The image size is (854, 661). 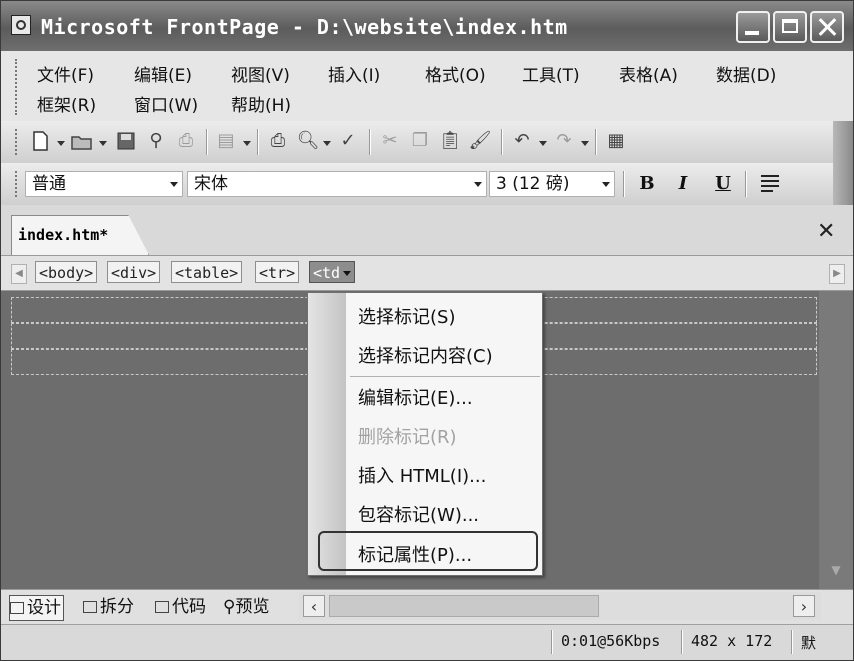 I want to click on save-button, so click(x=126, y=141).